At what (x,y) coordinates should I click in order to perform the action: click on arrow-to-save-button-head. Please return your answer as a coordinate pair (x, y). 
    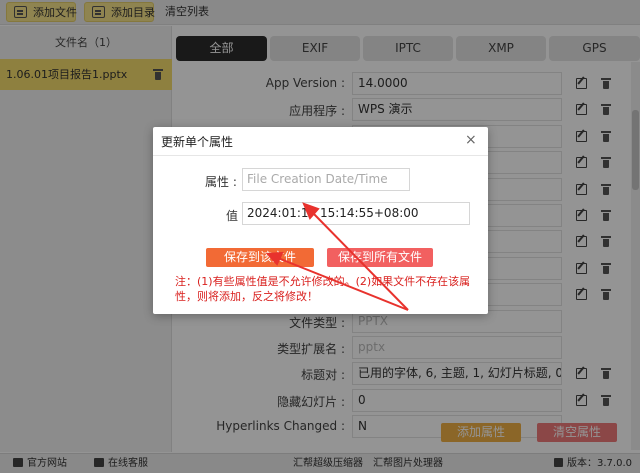
    Looking at the image, I should click on (274, 258).